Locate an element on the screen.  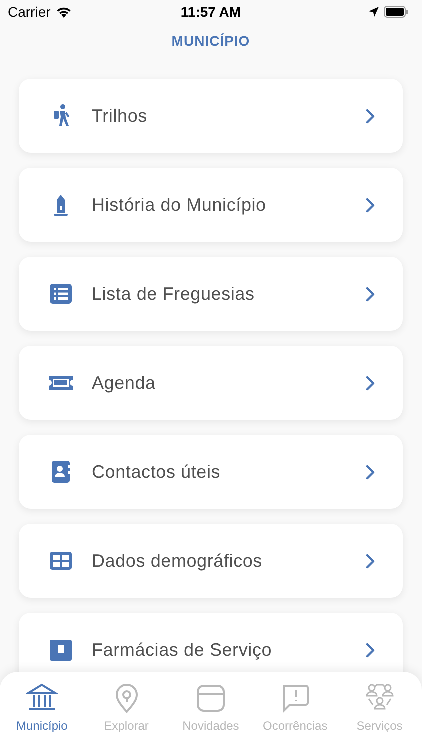
menu-card: Dados demográficos is located at coordinates (211, 561).